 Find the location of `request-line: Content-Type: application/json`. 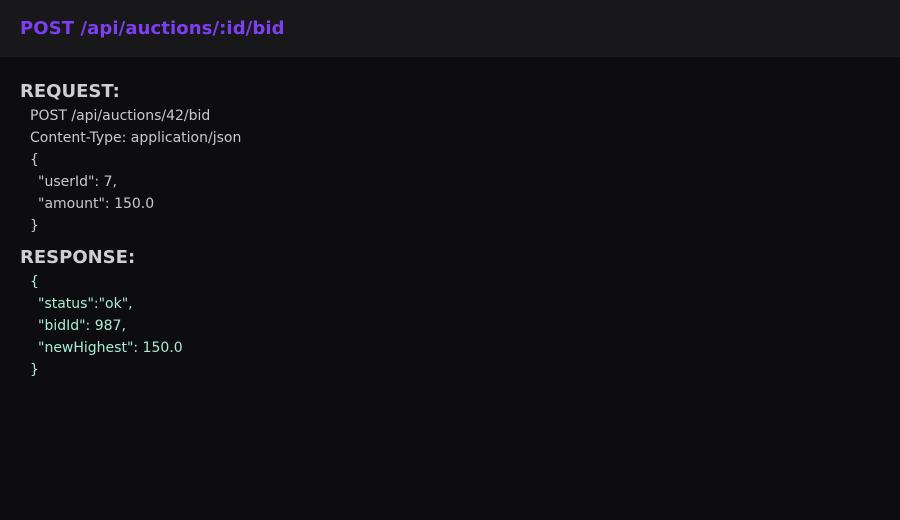

request-line: Content-Type: application/json is located at coordinates (136, 138).